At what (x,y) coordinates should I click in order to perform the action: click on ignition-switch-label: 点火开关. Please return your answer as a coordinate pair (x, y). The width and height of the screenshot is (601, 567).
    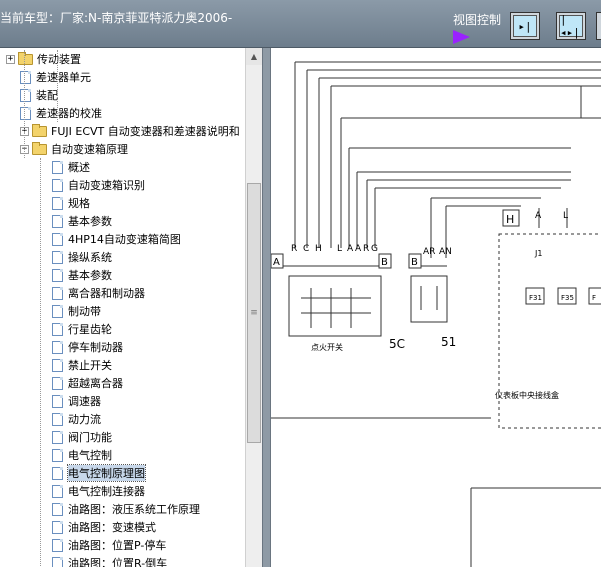
    Looking at the image, I should click on (327, 347).